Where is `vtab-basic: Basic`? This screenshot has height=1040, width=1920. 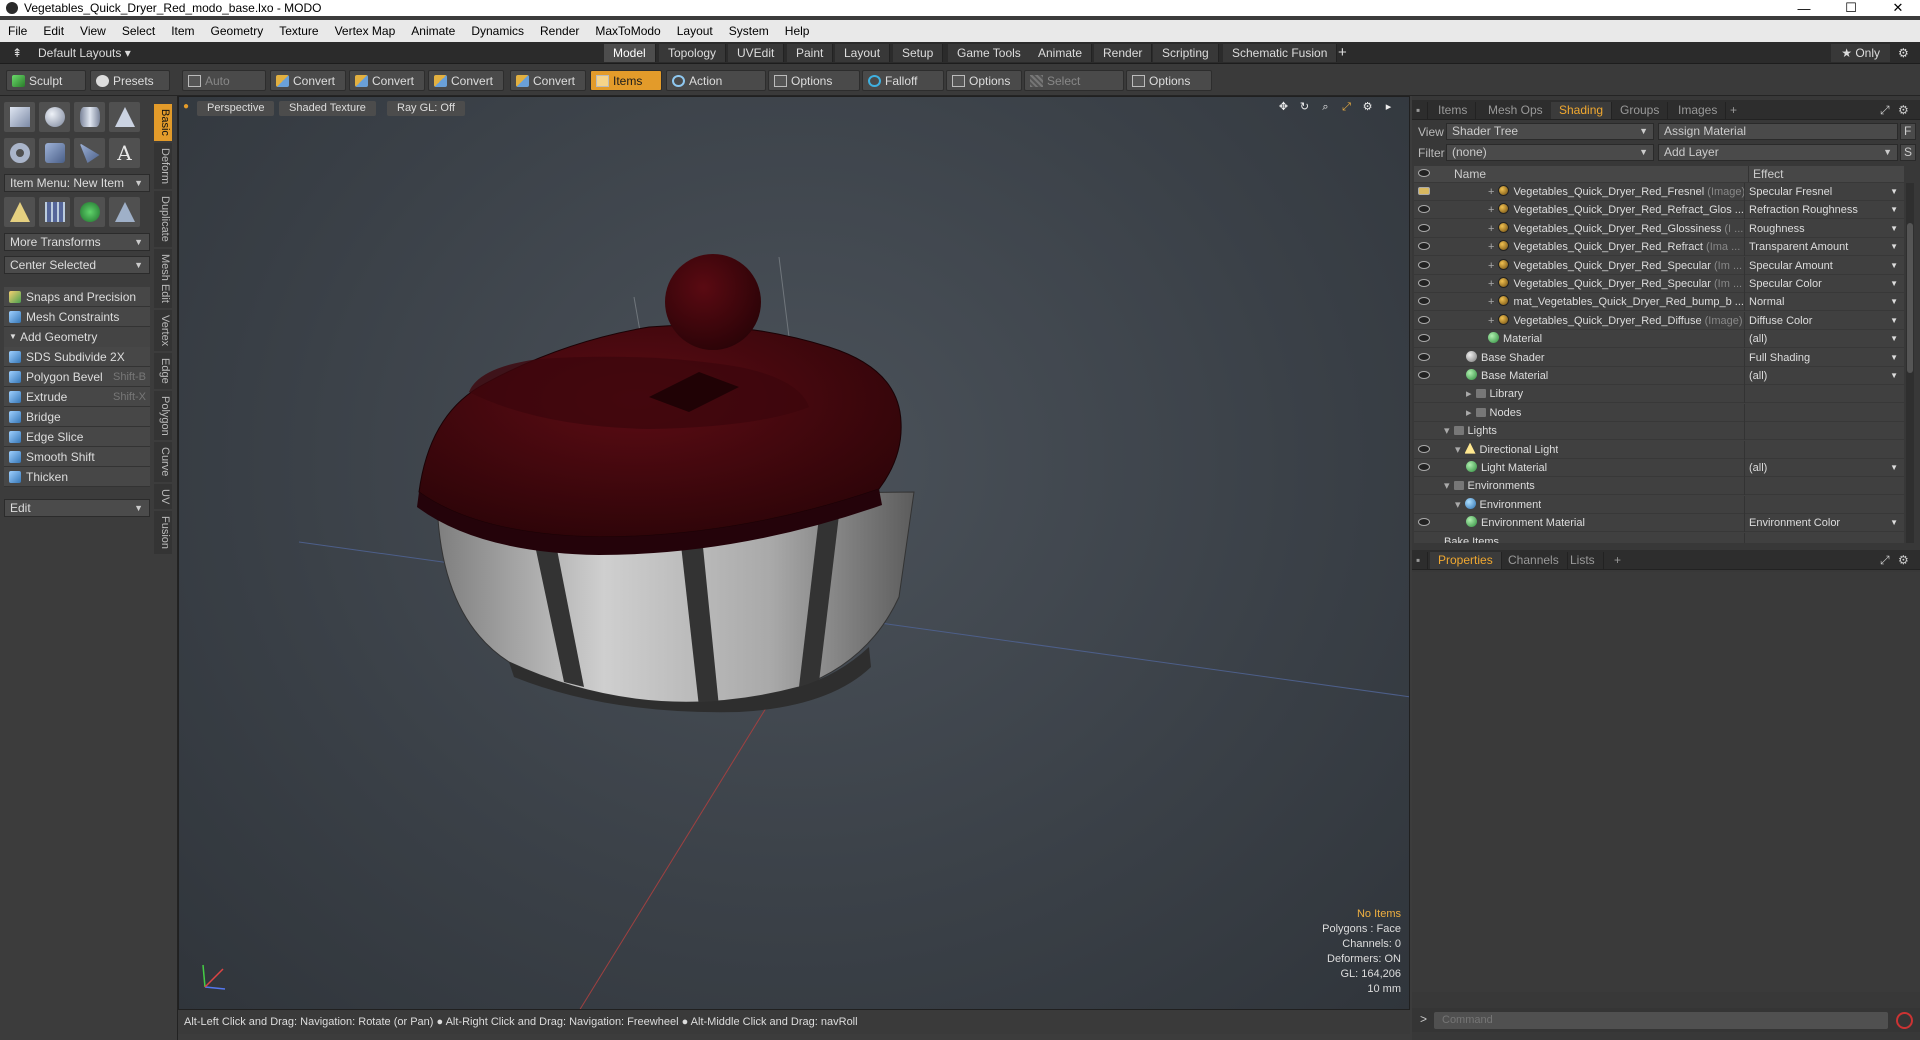 vtab-basic: Basic is located at coordinates (163, 122).